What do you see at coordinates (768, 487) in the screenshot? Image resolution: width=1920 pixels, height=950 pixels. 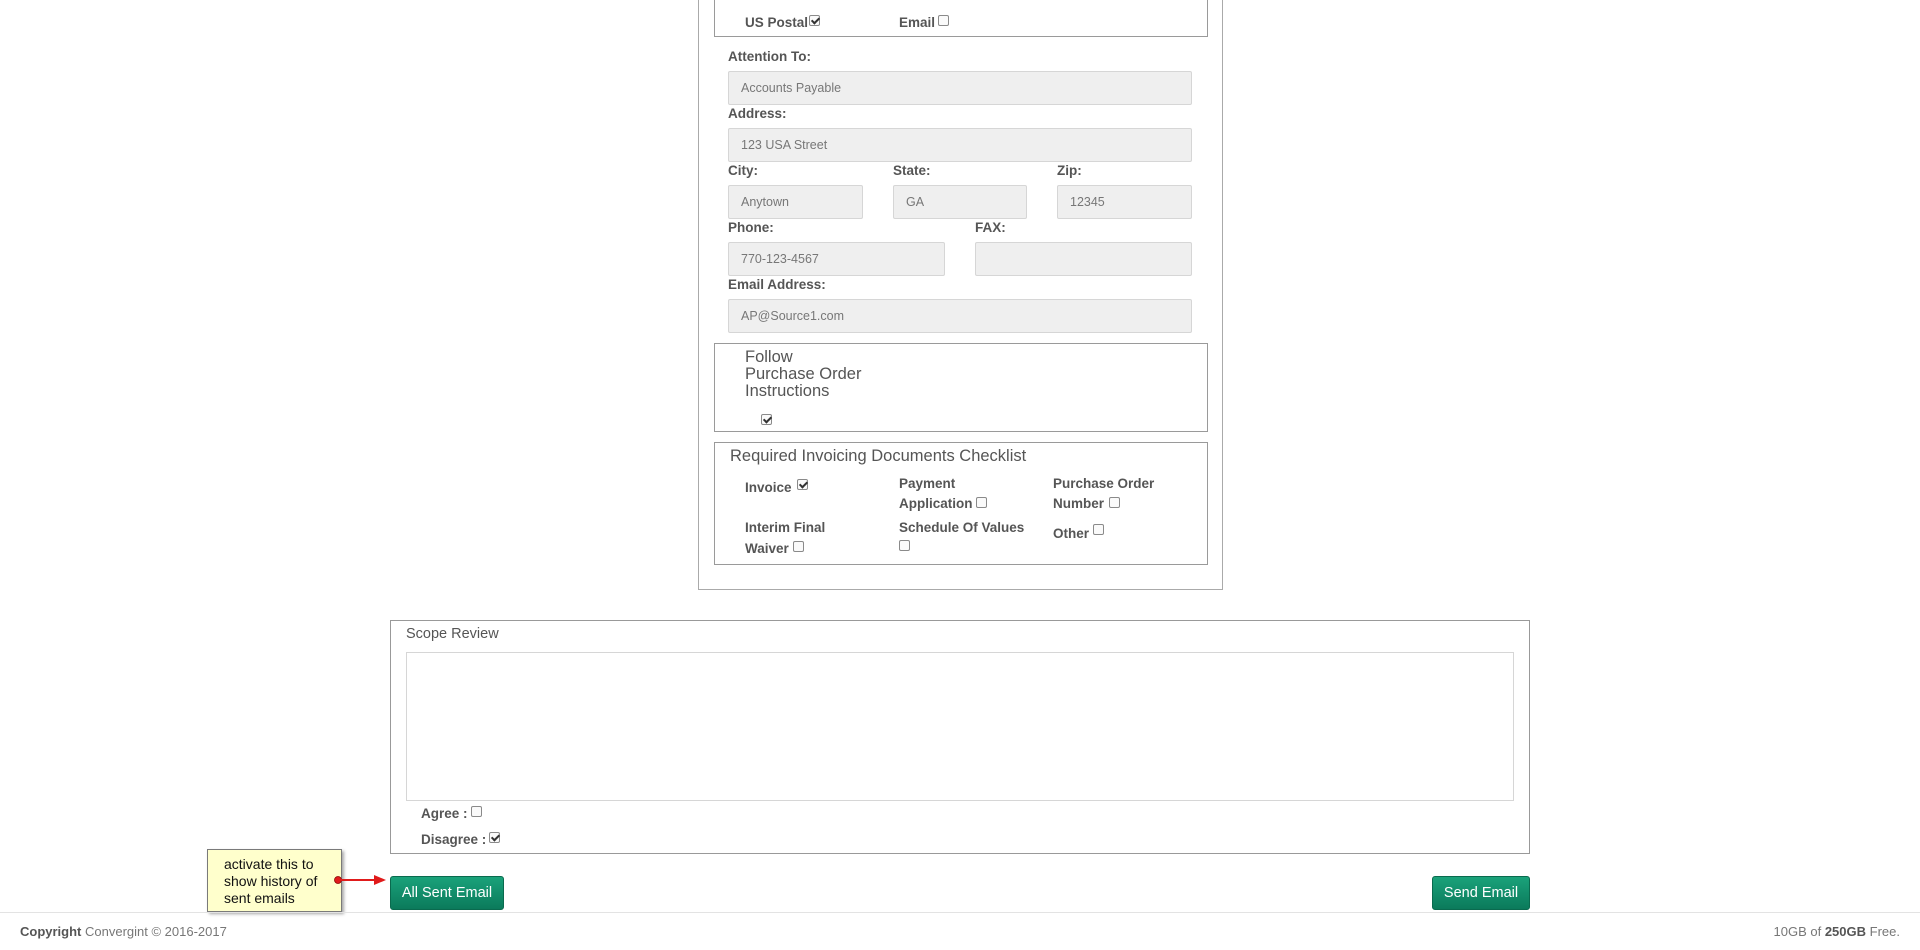 I see `invoice-label: Invoice` at bounding box center [768, 487].